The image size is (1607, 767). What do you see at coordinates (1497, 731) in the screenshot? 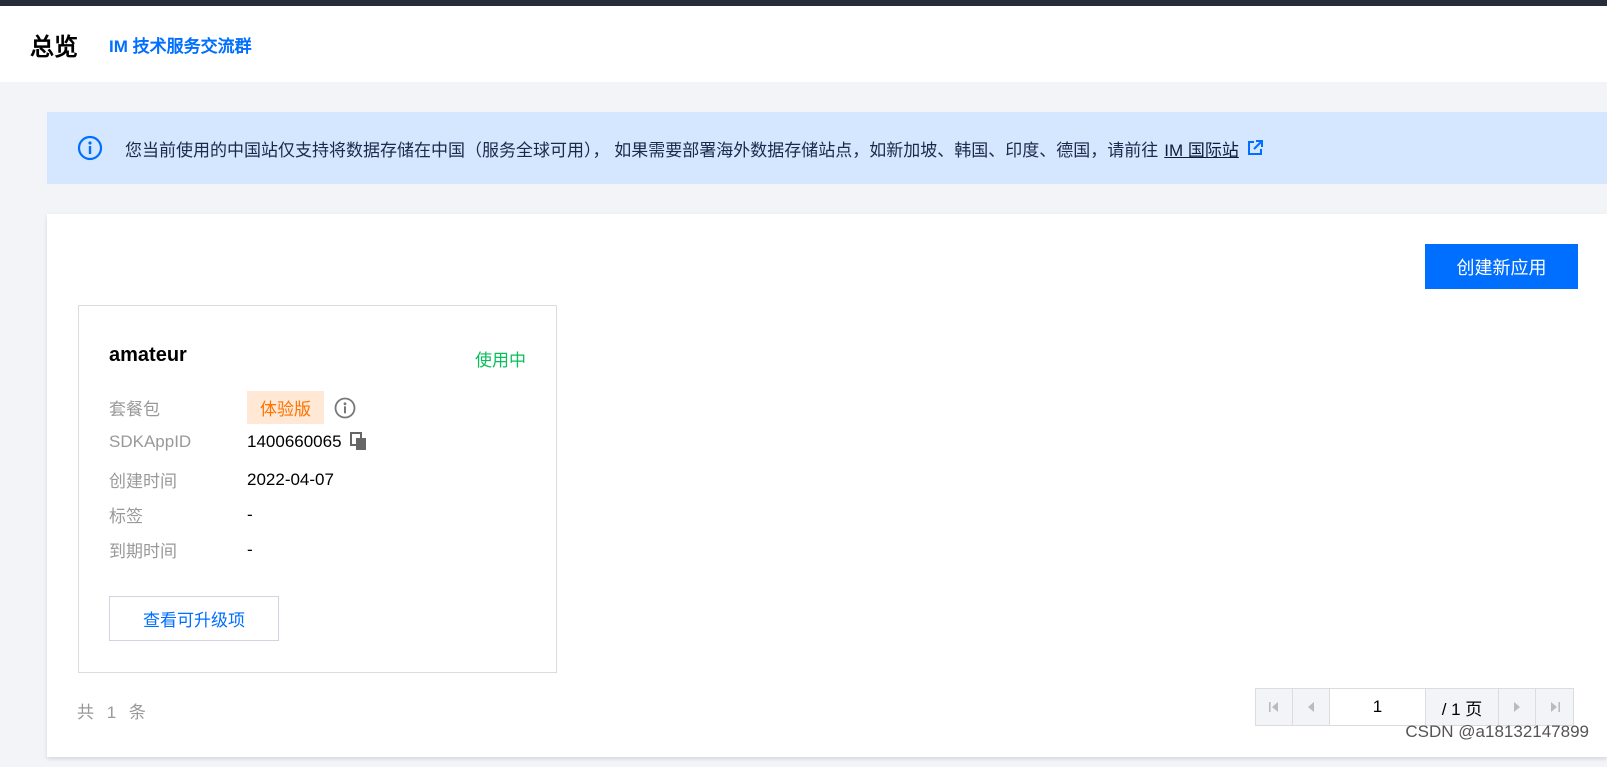
I see `watermark: CSDN @a18132147899` at bounding box center [1497, 731].